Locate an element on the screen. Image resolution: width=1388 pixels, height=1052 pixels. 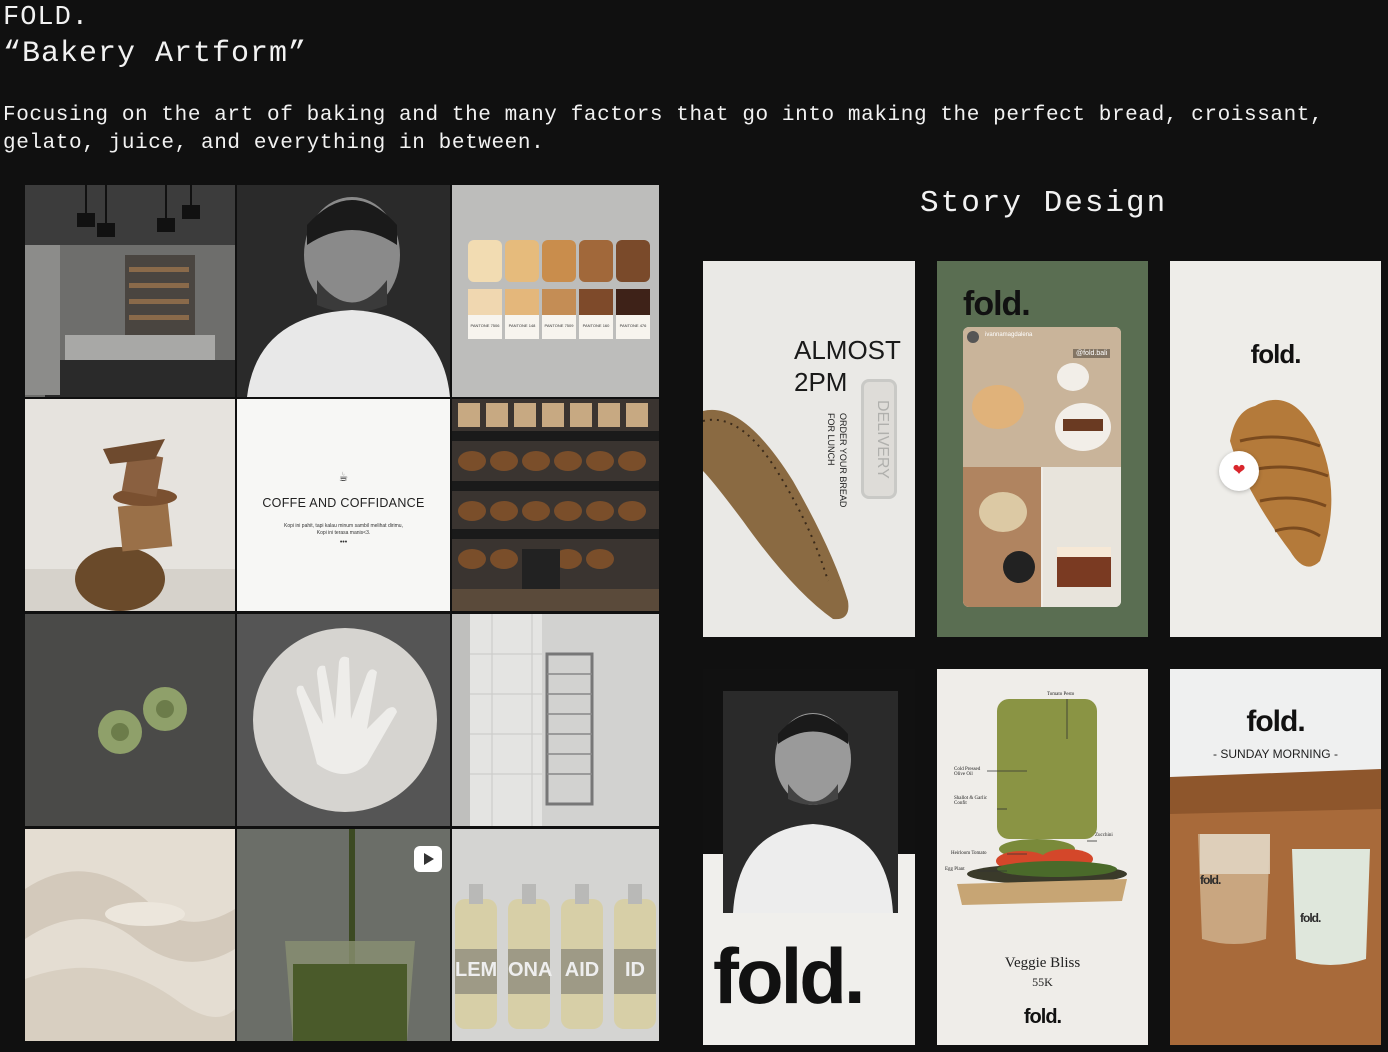
pantone-label: PANTONE 7506 is located at coordinates (485, 325).